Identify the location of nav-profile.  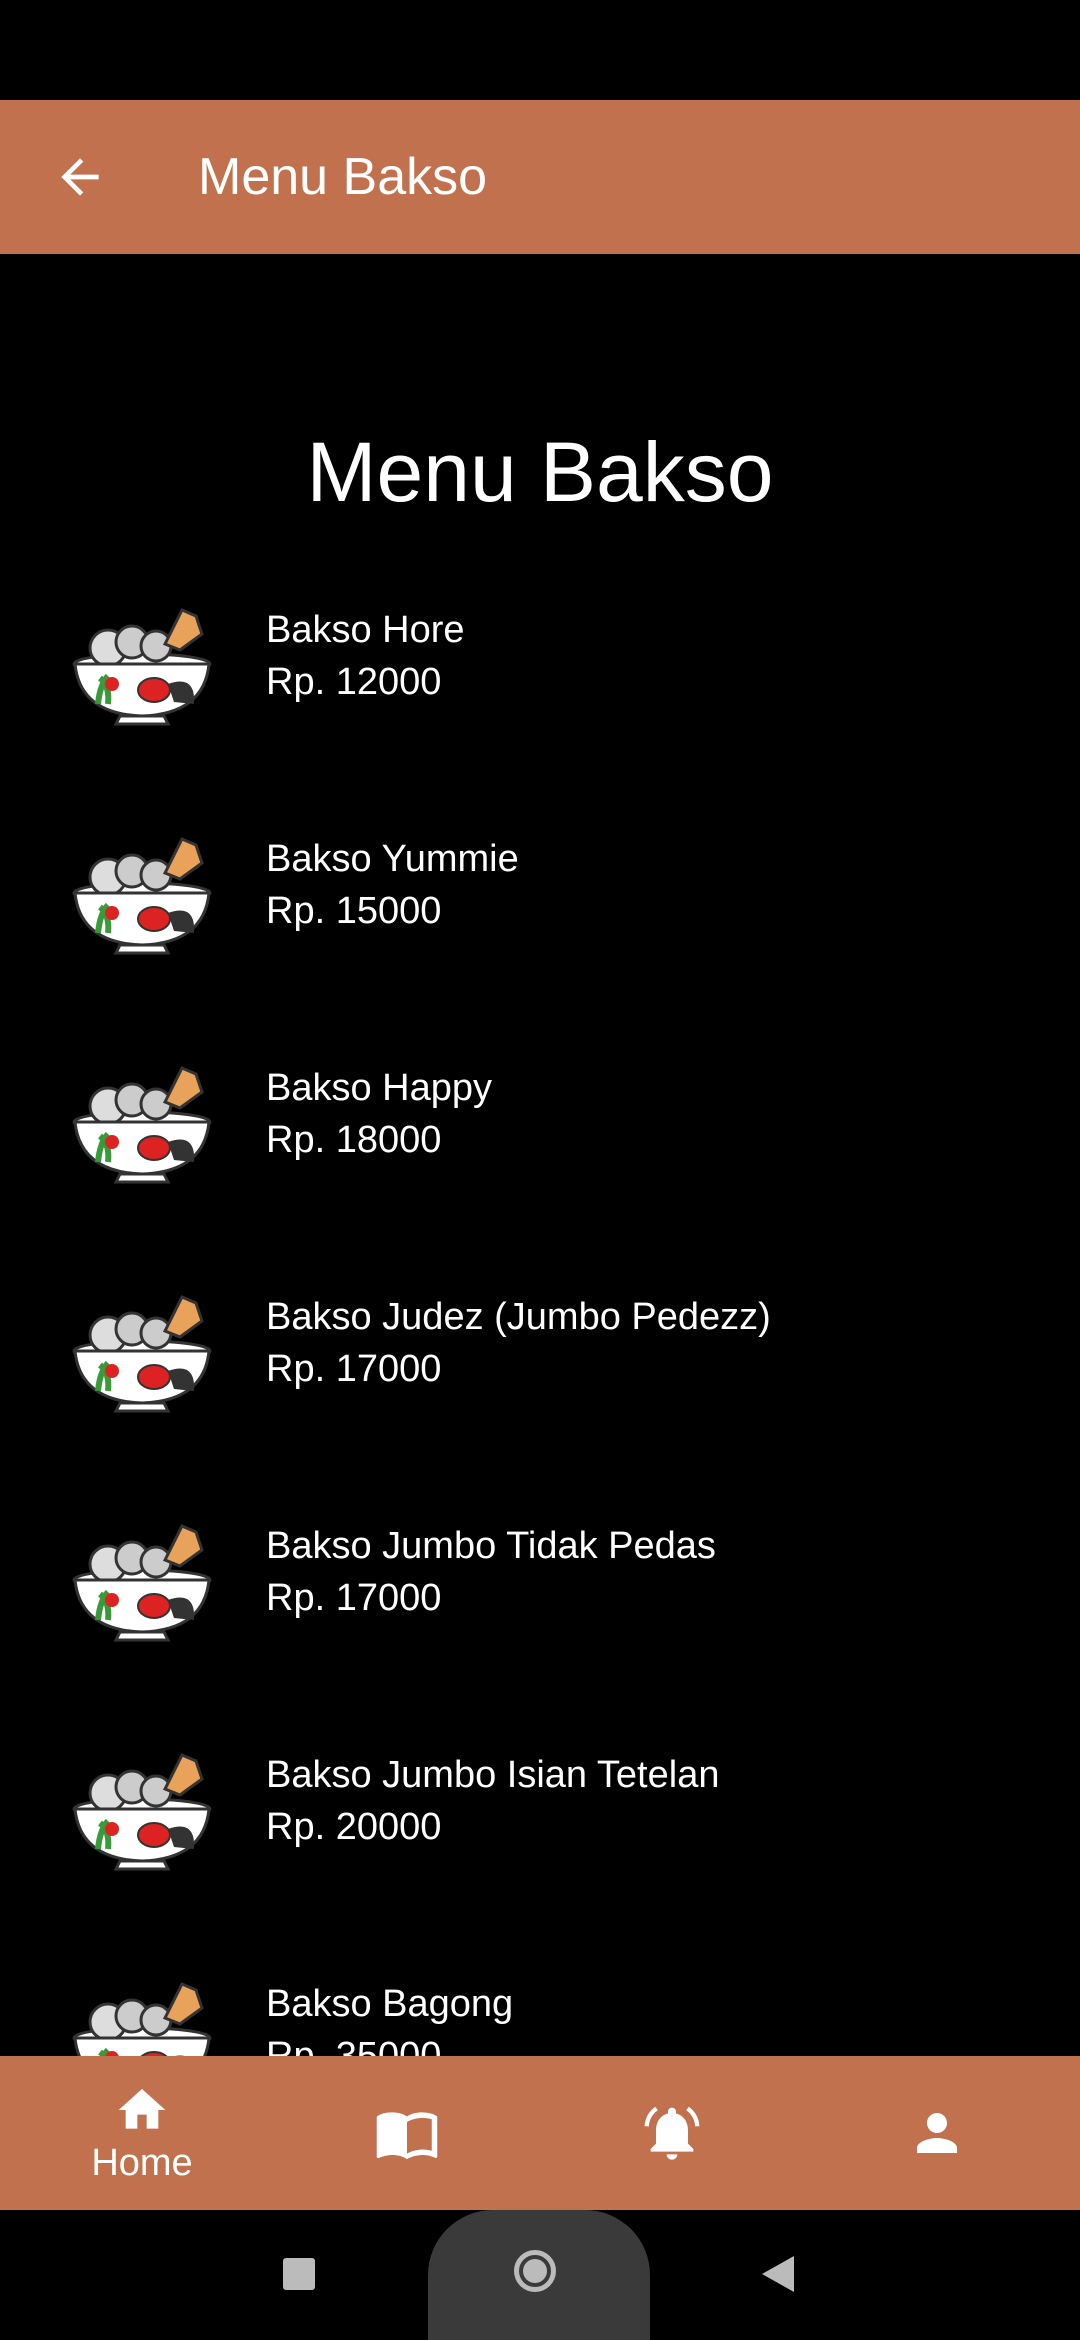
(937, 2133).